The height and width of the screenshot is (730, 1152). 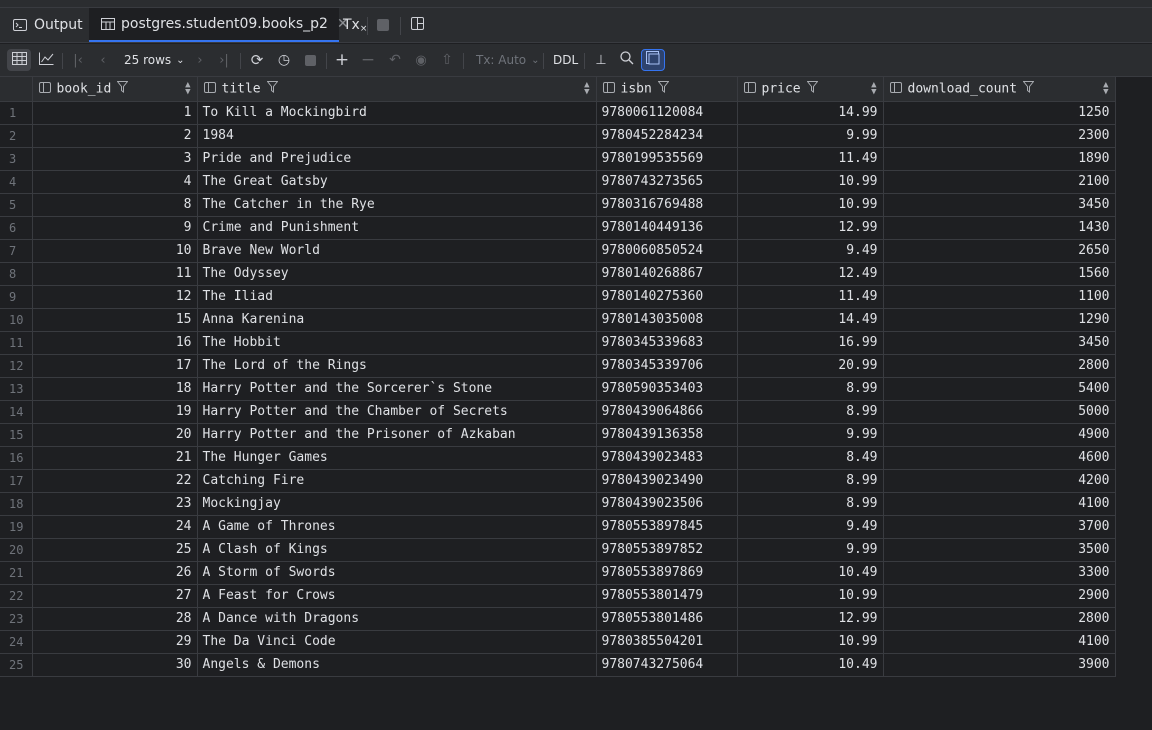 What do you see at coordinates (999, 389) in the screenshot?
I see `cell-download_count: 5400` at bounding box center [999, 389].